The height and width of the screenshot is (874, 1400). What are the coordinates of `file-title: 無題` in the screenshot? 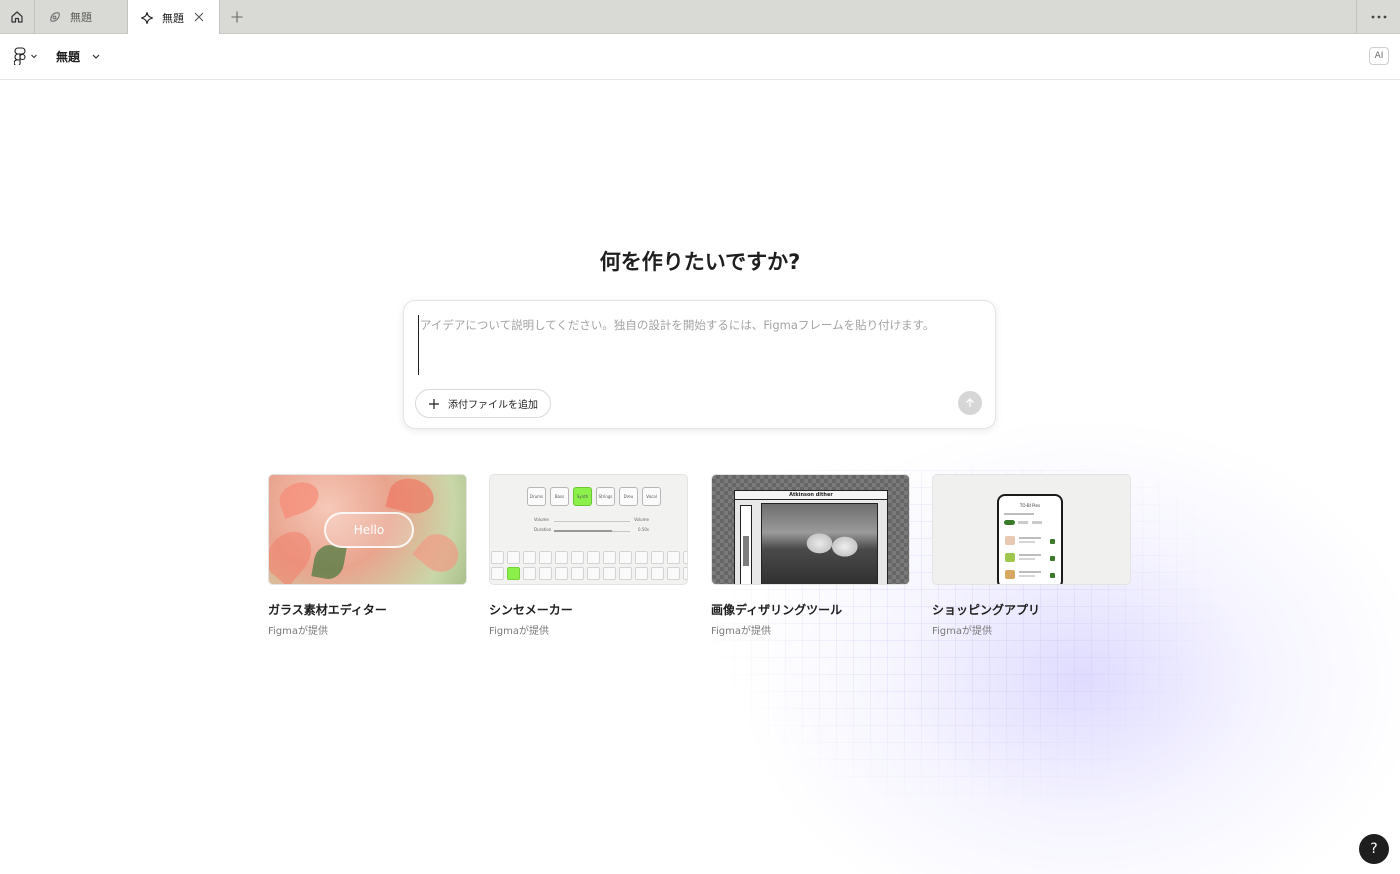 It's located at (68, 56).